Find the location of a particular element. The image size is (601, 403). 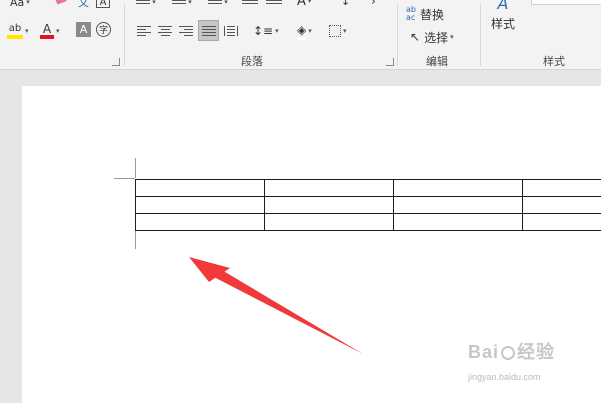

watermark-brand-suffix: 经验 is located at coordinates (536, 352).